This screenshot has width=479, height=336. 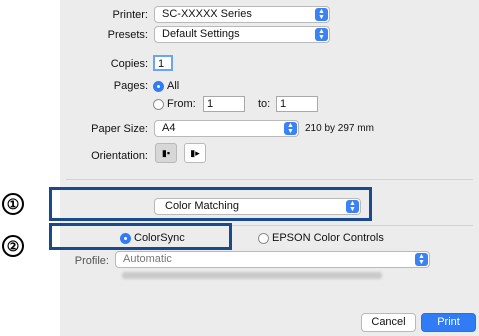 I want to click on printer-popup: SC-XXXXX Series ▲ ▼, so click(x=242, y=14).